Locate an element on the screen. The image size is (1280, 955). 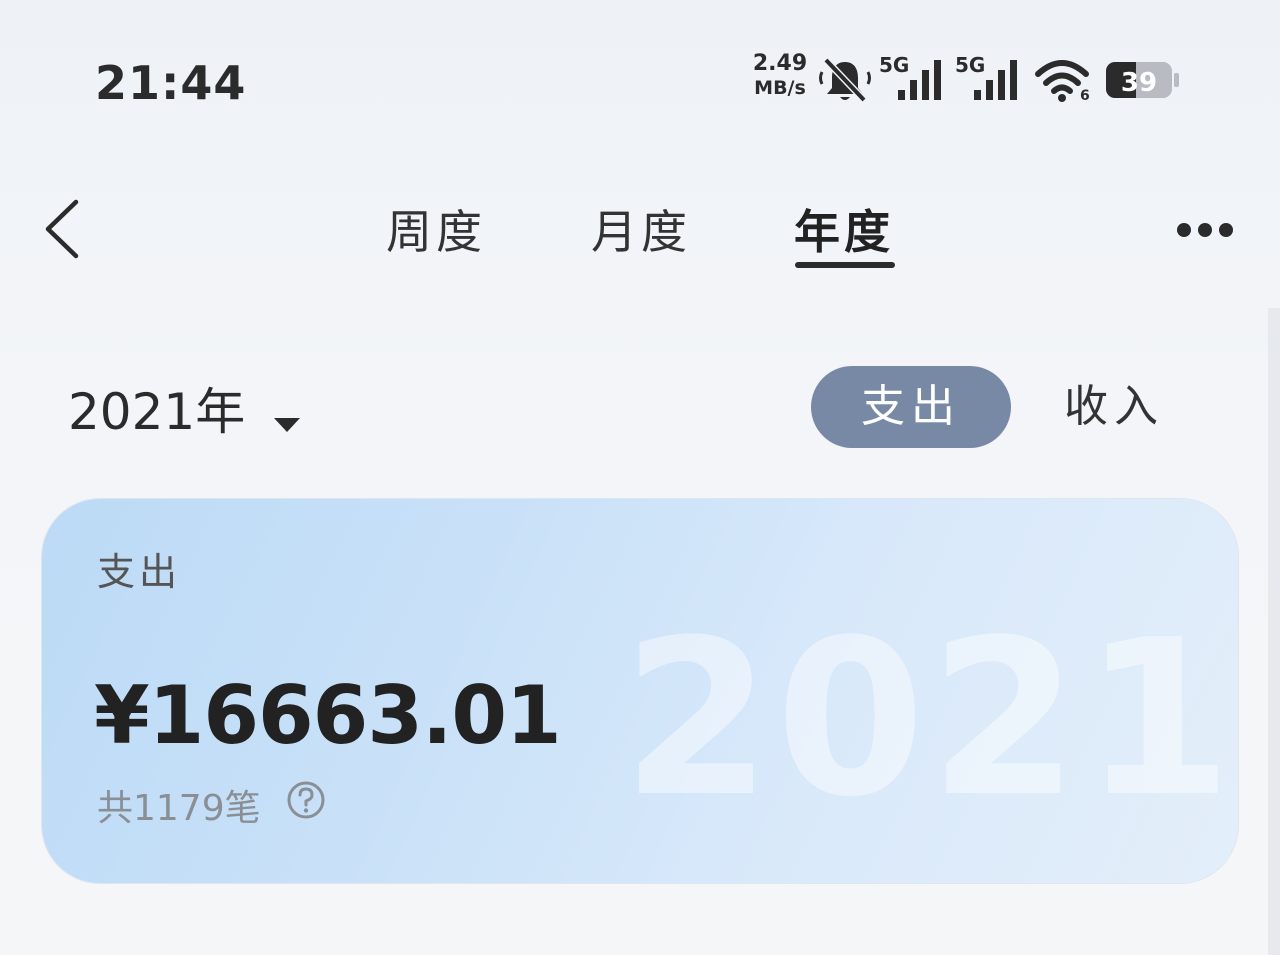
card-title: 支出 is located at coordinates (139, 572).